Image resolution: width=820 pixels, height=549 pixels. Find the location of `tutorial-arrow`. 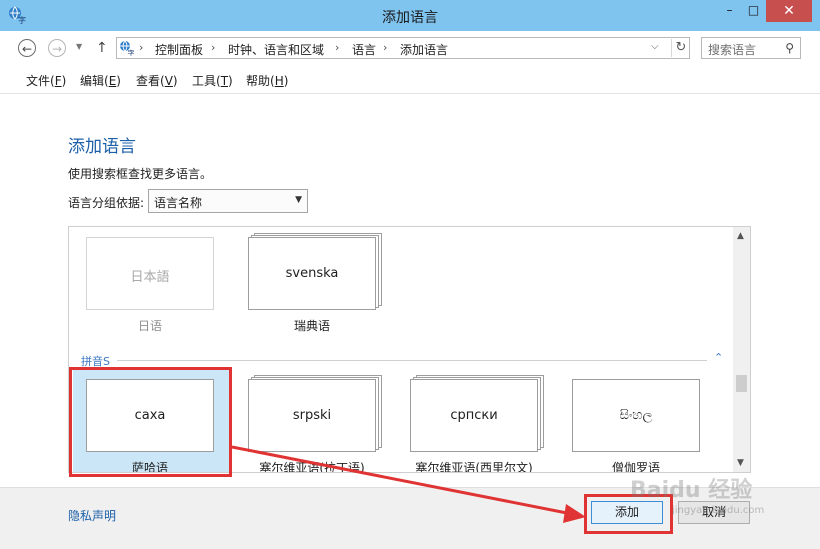

tutorial-arrow is located at coordinates (408, 484).